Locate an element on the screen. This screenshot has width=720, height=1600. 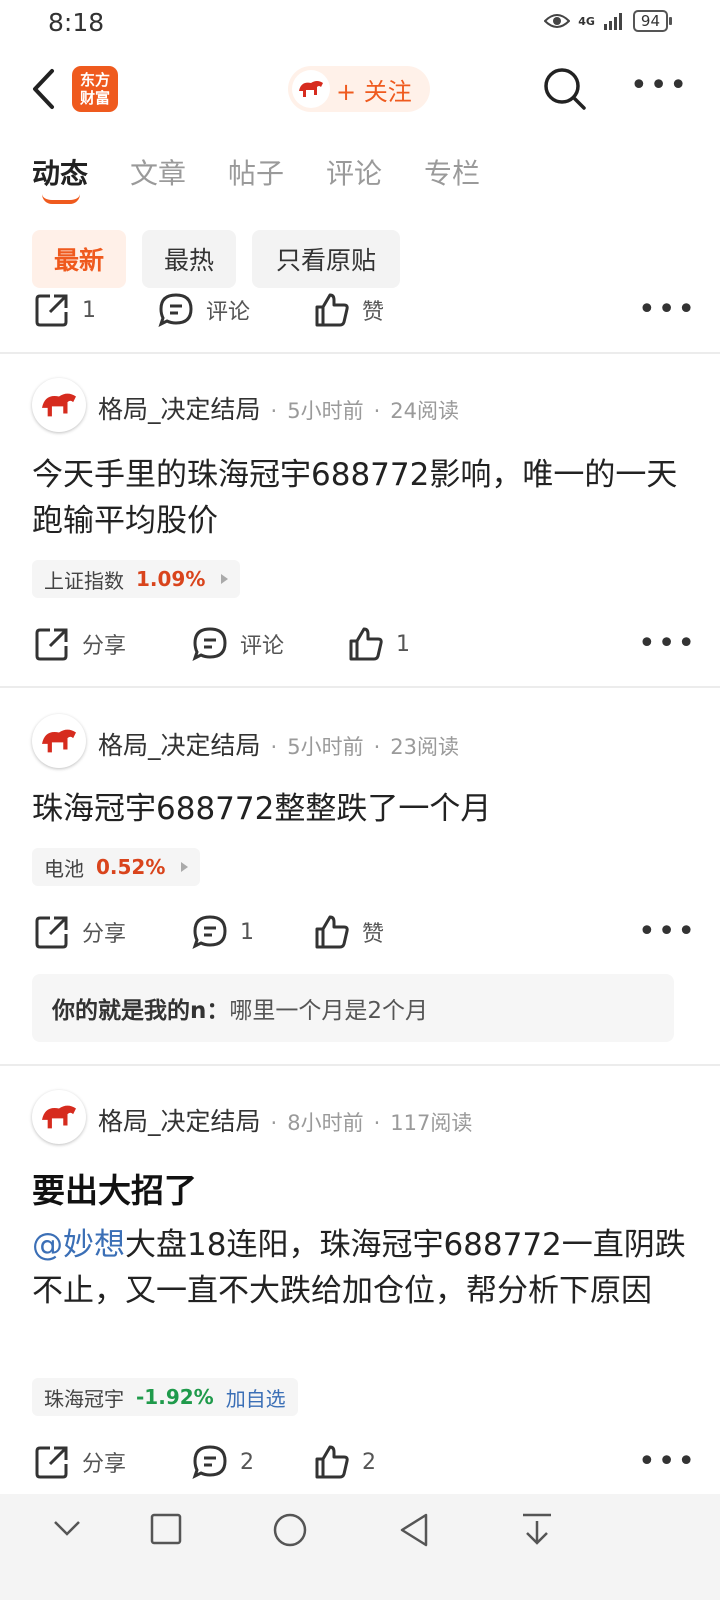
post-title: 要出大招了 is located at coordinates (114, 1188).